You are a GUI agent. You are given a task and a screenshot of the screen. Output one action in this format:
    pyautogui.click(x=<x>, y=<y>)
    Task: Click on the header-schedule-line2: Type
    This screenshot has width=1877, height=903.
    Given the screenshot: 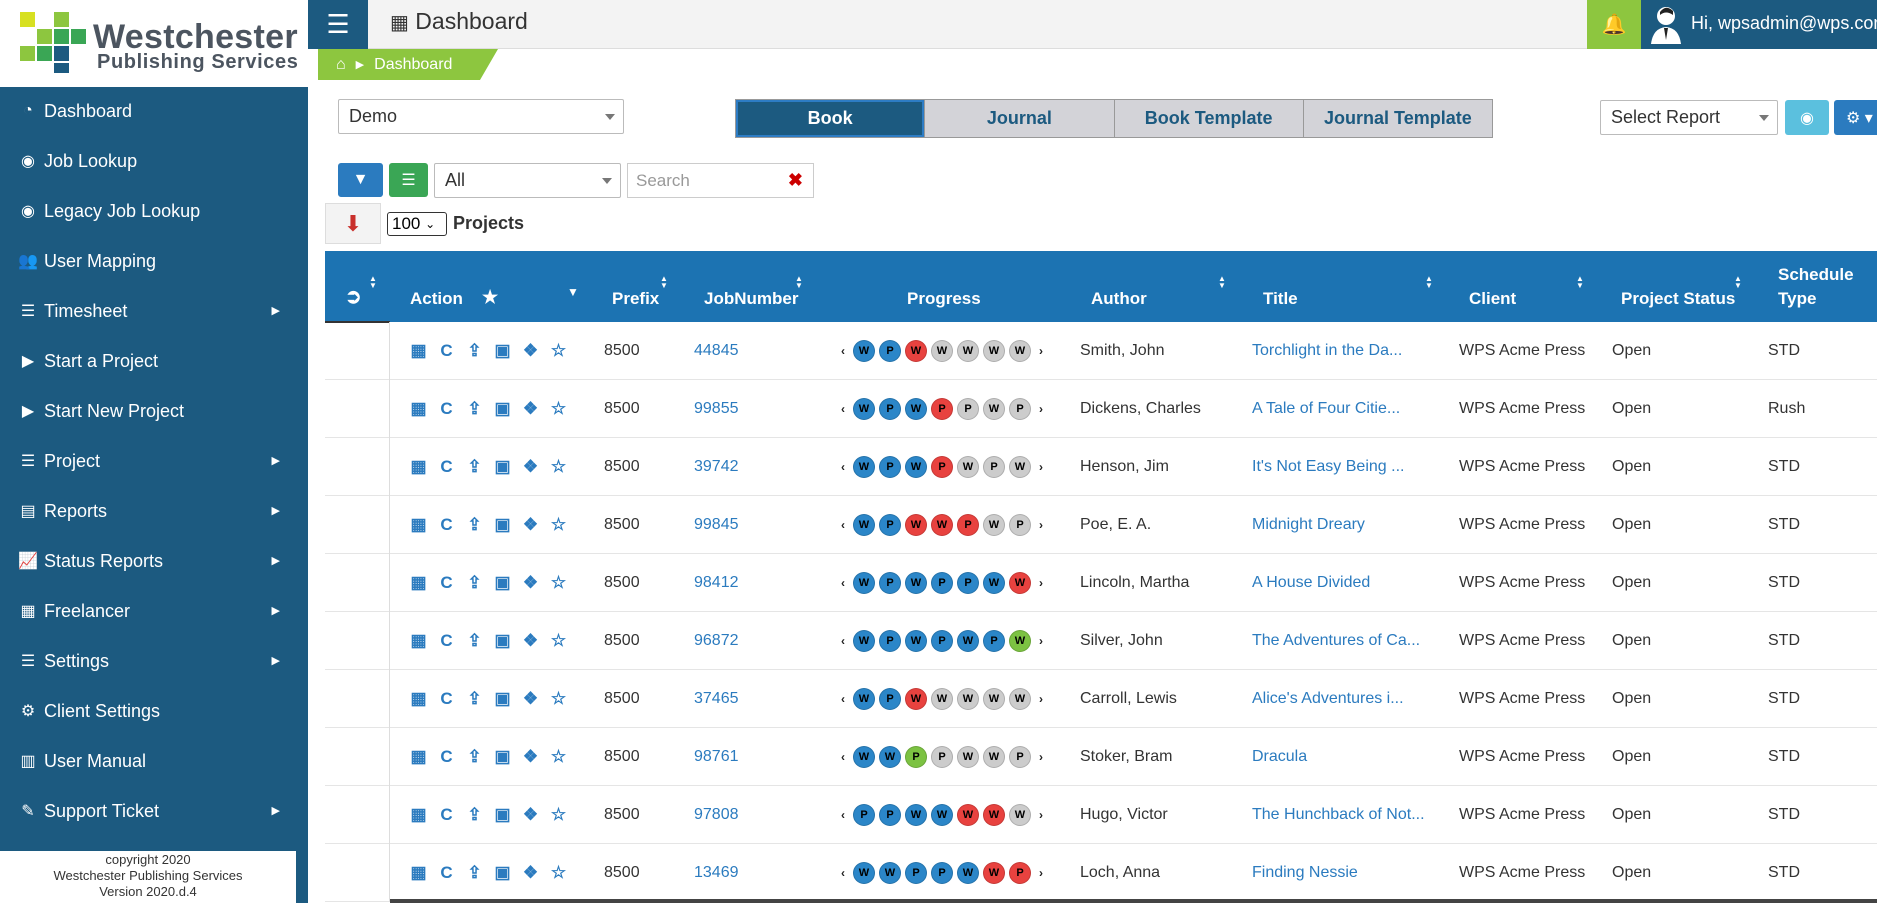 What is the action you would take?
    pyautogui.click(x=1797, y=299)
    